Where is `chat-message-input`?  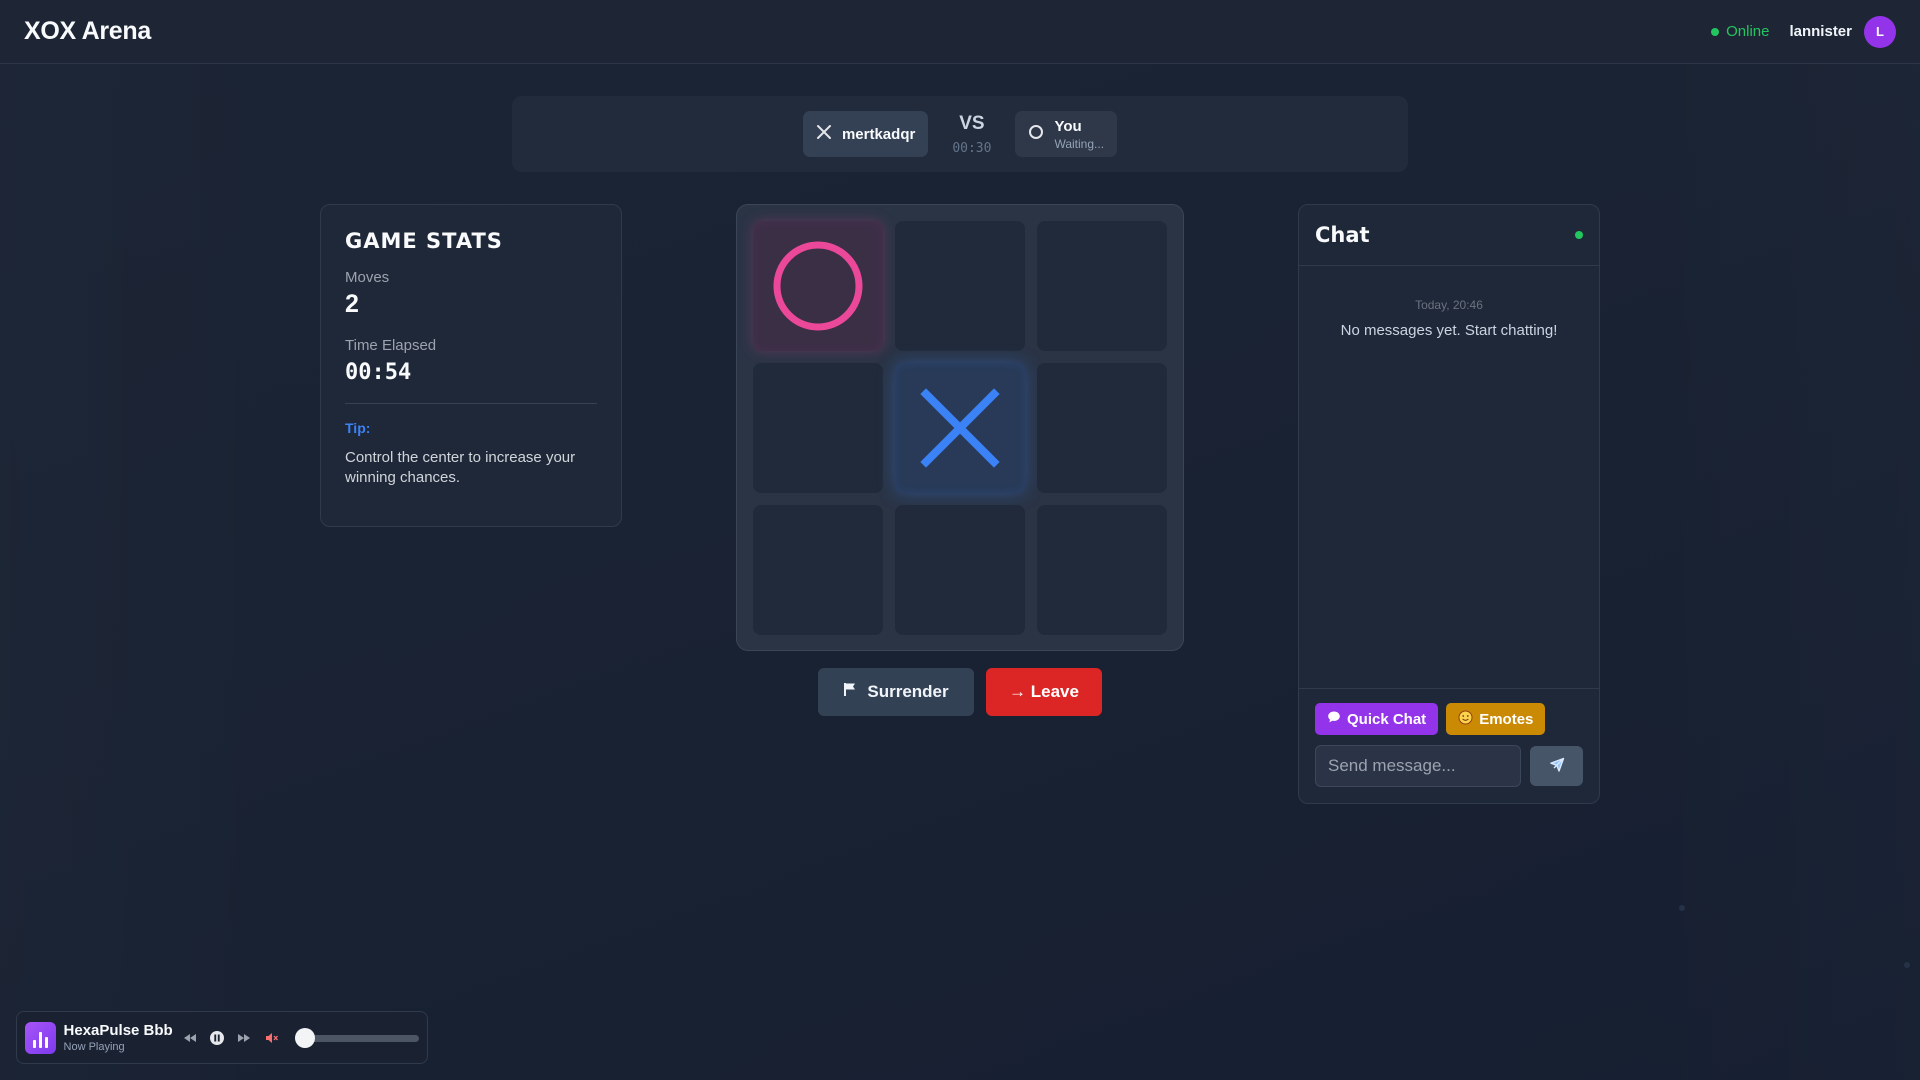 chat-message-input is located at coordinates (1418, 766).